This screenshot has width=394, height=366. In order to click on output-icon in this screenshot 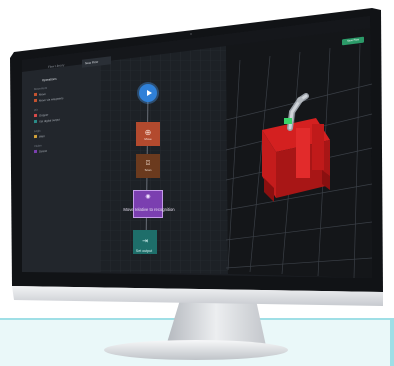, I will do `click(35, 121)`.